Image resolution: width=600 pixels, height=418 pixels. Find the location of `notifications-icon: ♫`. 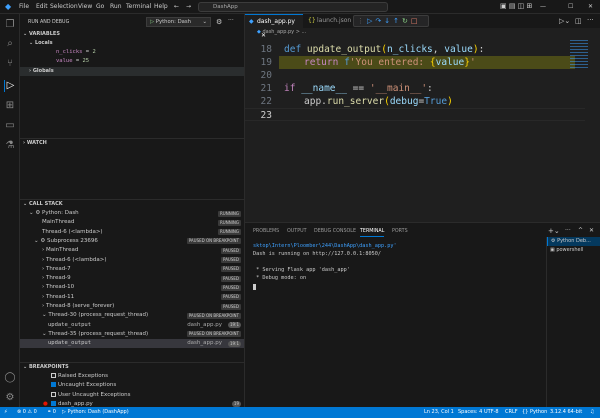

notifications-icon: ♫ is located at coordinates (592, 412).